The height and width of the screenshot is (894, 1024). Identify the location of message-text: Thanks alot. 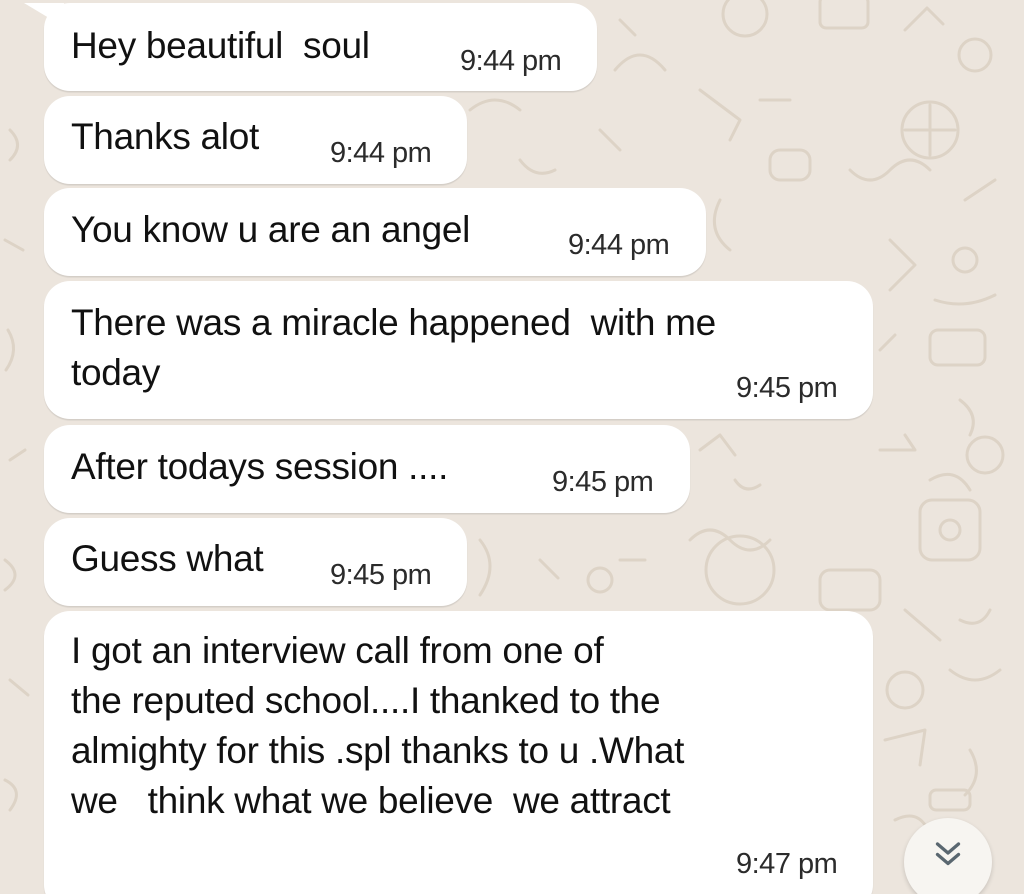
(165, 136).